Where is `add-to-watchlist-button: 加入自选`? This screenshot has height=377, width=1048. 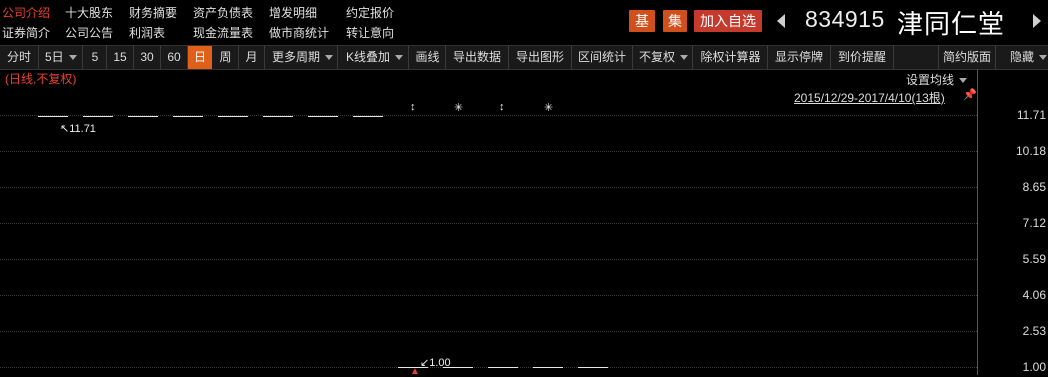 add-to-watchlist-button: 加入自选 is located at coordinates (728, 21).